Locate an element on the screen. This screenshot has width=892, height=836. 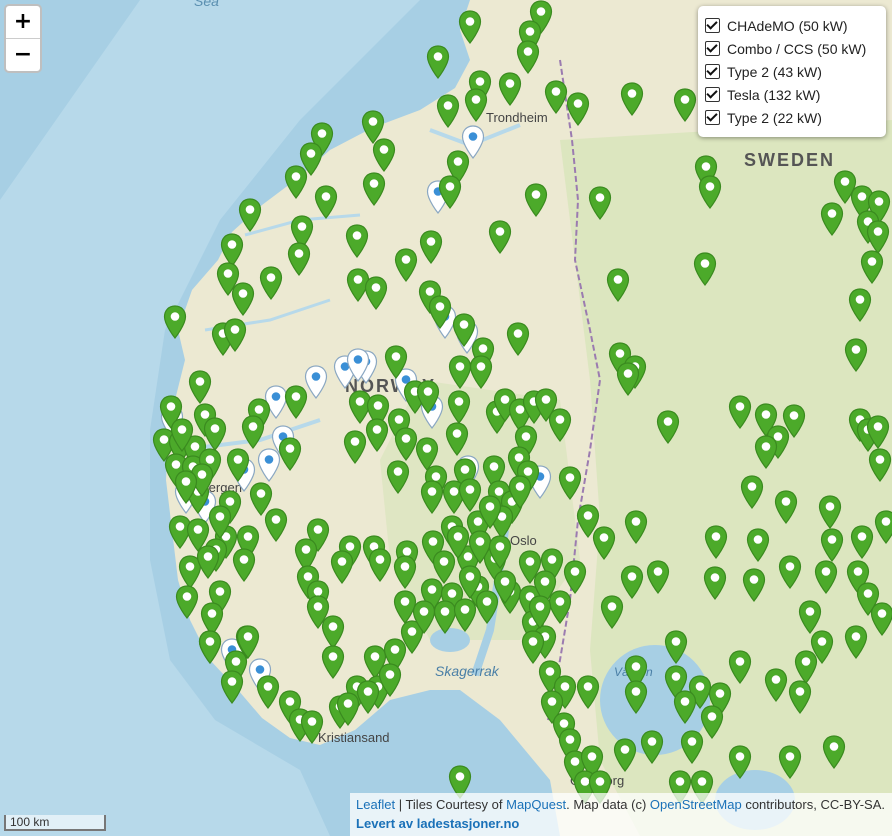
filter-combo-ccs: Combo / CCS (50 kW) is located at coordinates (795, 48).